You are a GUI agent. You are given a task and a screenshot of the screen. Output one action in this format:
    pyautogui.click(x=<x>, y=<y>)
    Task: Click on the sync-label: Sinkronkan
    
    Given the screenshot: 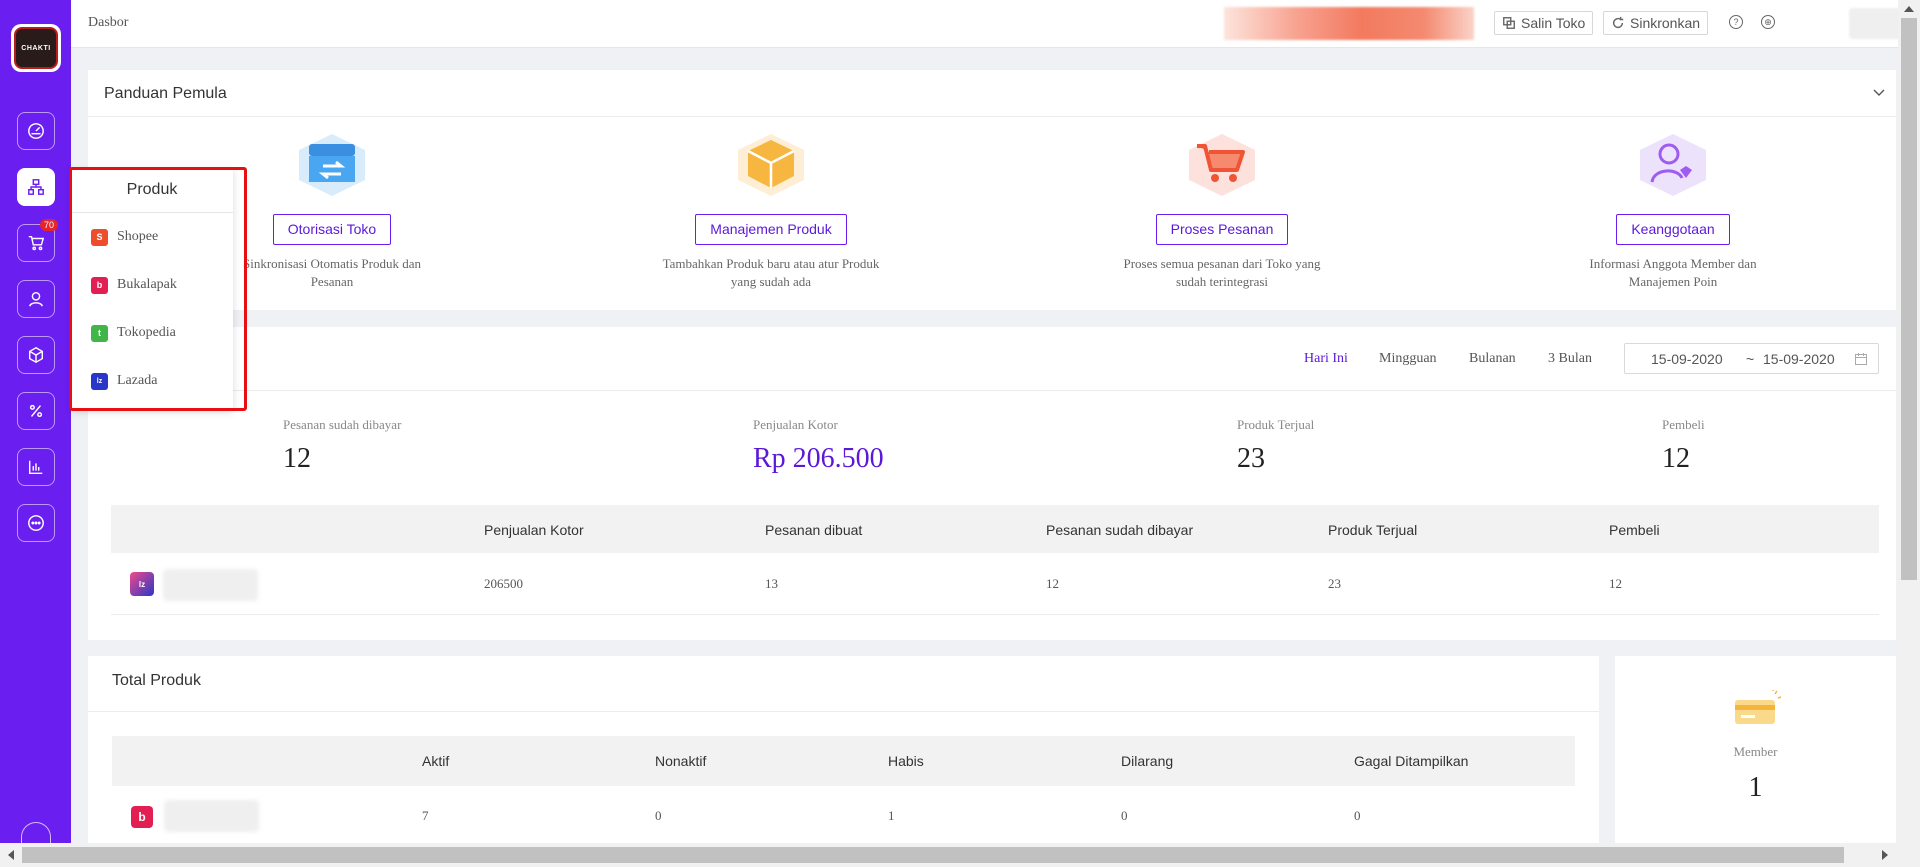 What is the action you would take?
    pyautogui.click(x=1665, y=23)
    